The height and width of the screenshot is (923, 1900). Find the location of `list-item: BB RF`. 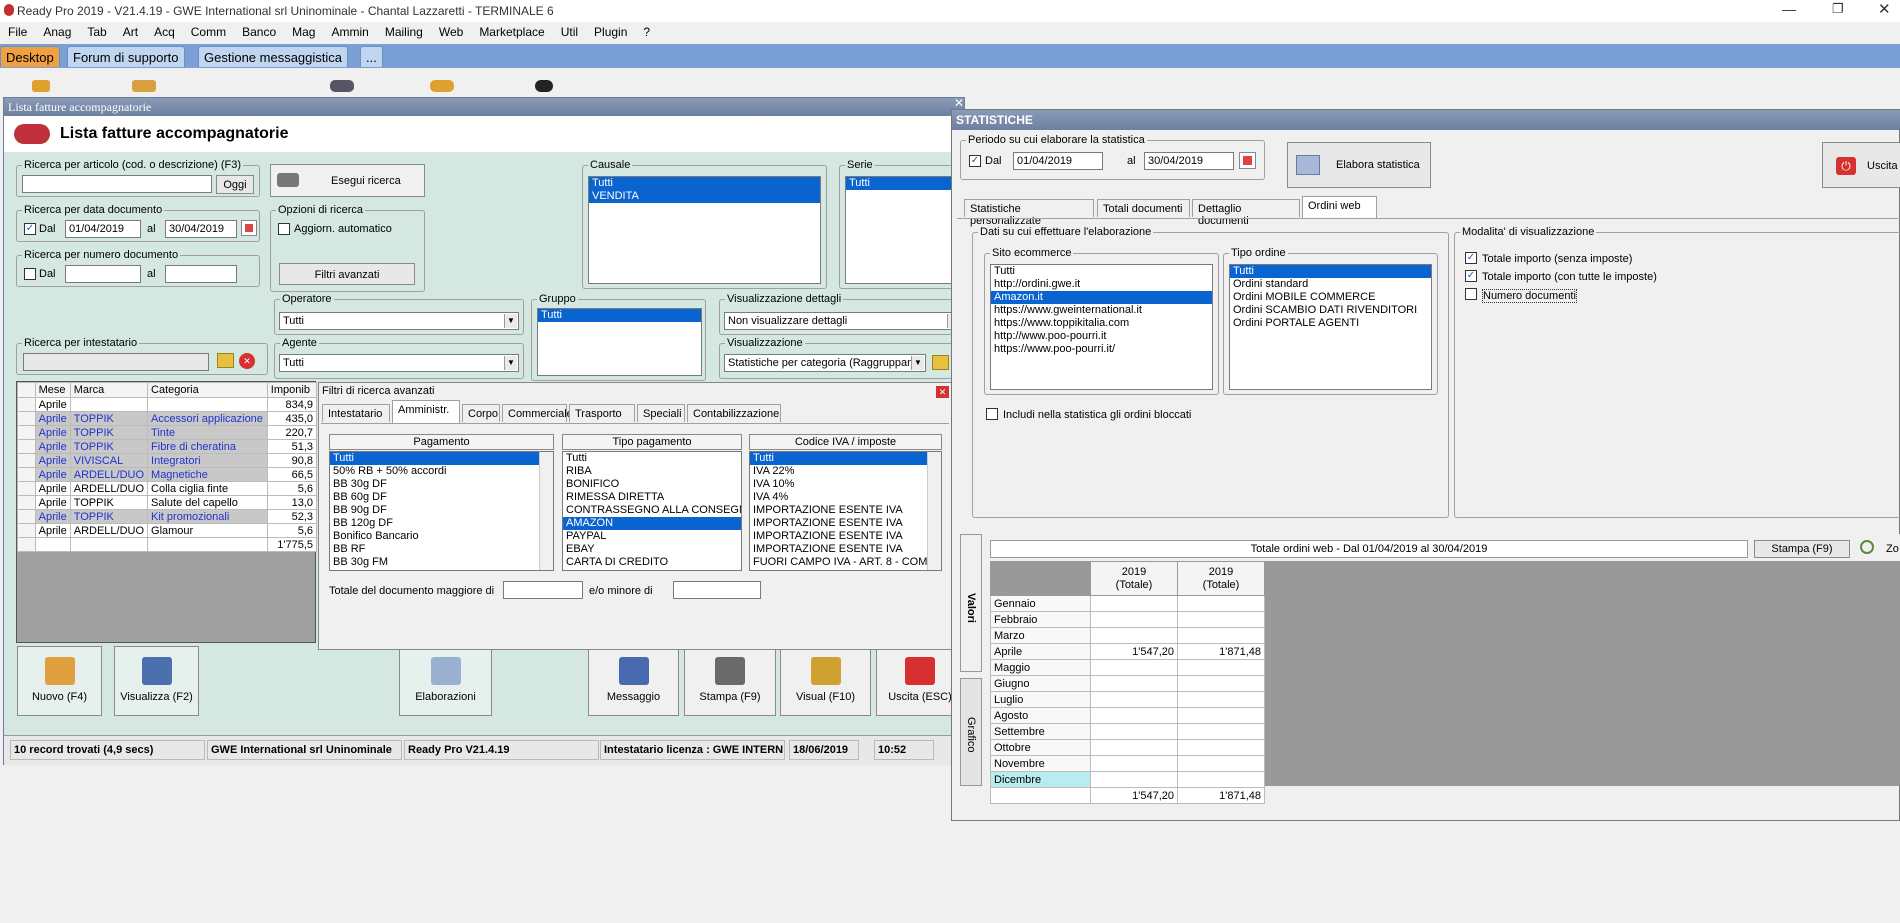

list-item: BB RF is located at coordinates (441, 549).